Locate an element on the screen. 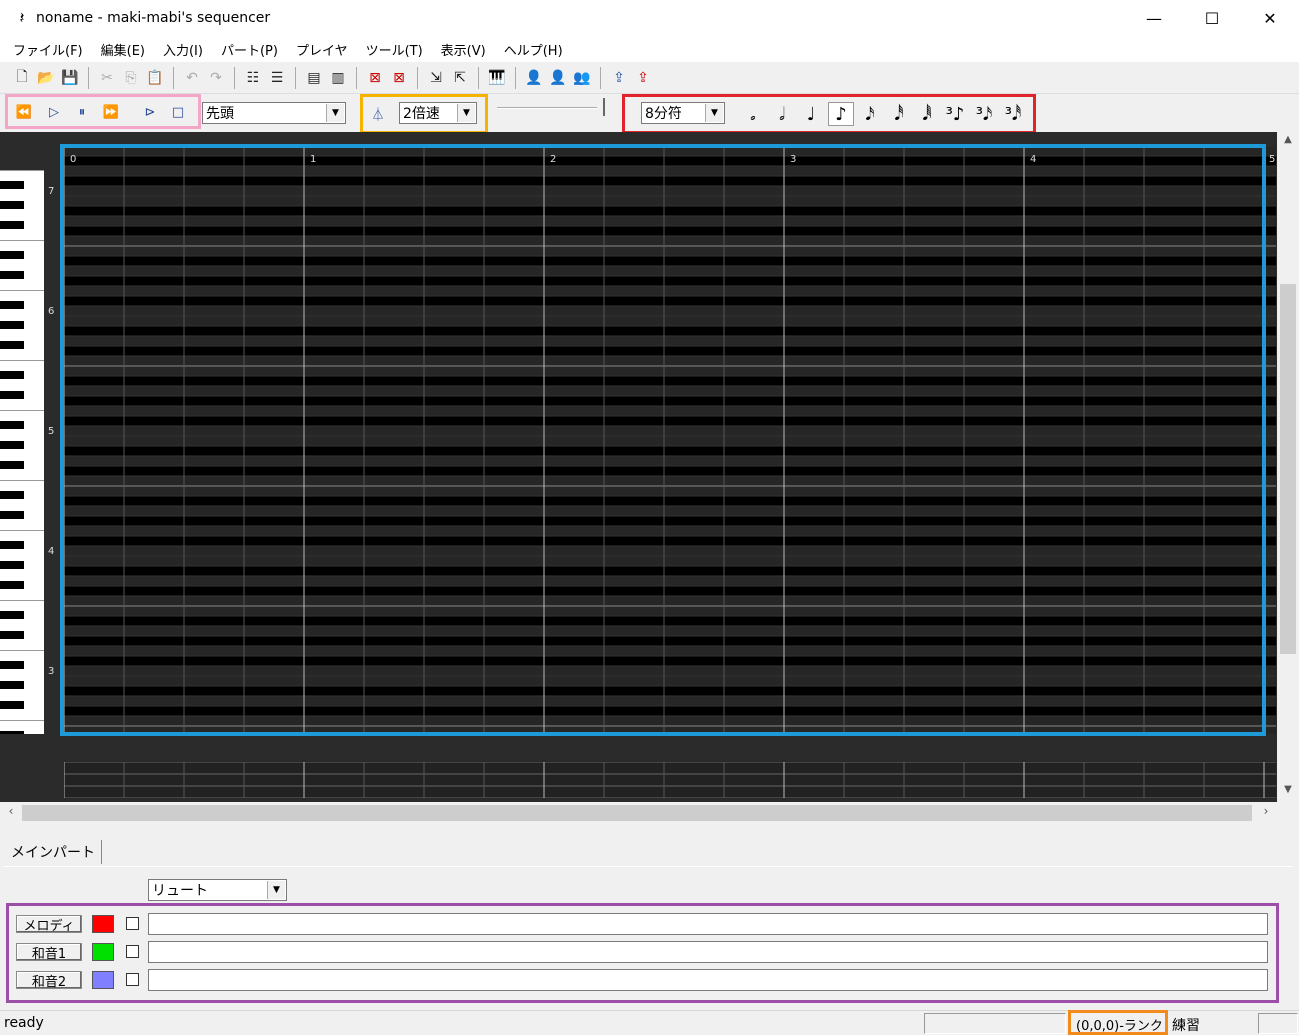 The height and width of the screenshot is (1035, 1299). vertical-scrollbar: ▲ ▼ is located at coordinates (1288, 467).